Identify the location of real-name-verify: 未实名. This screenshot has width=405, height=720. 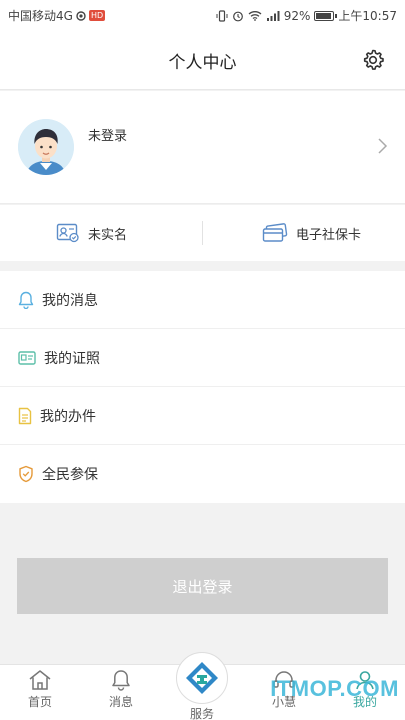
(91, 233).